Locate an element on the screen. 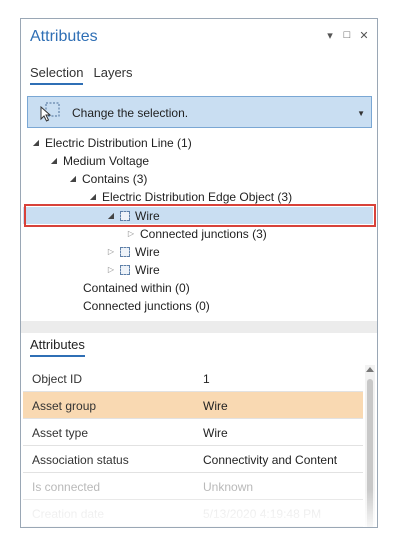  tree-node-connected-junctions-root: Connected junctions (0) is located at coordinates (146, 306).